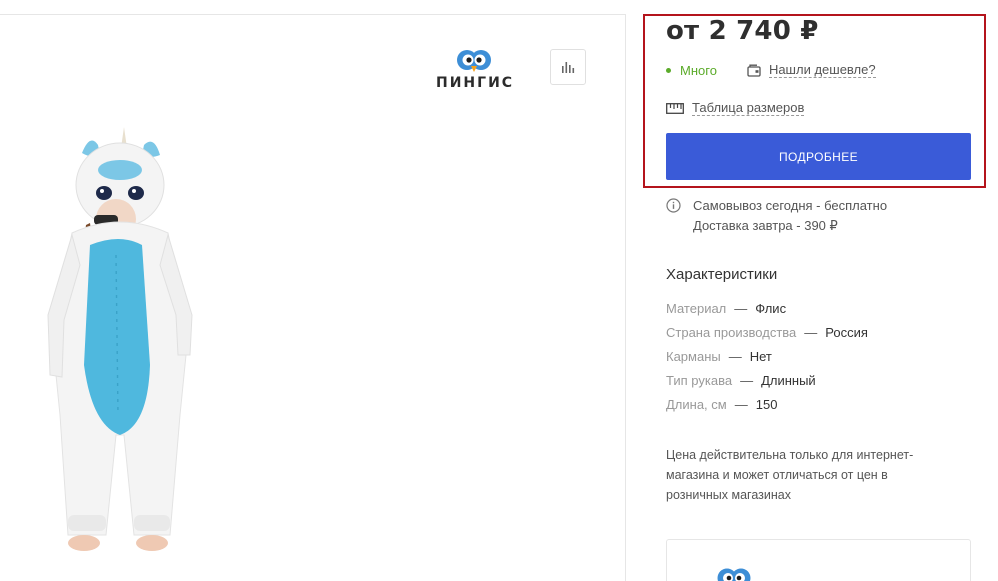 The width and height of the screenshot is (998, 581). Describe the element at coordinates (675, 108) in the screenshot. I see `ruler-icon` at that location.